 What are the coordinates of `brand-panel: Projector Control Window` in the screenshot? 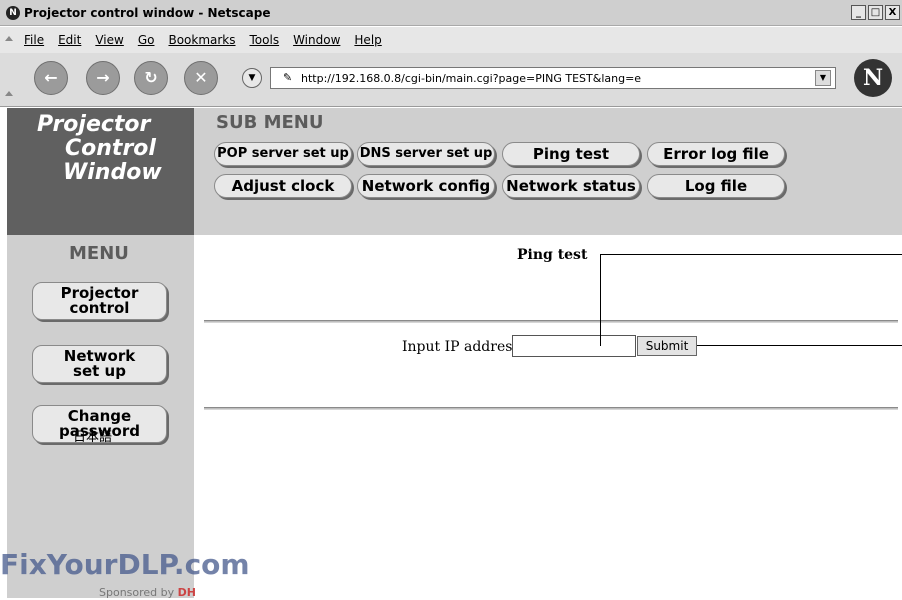 It's located at (100, 171).